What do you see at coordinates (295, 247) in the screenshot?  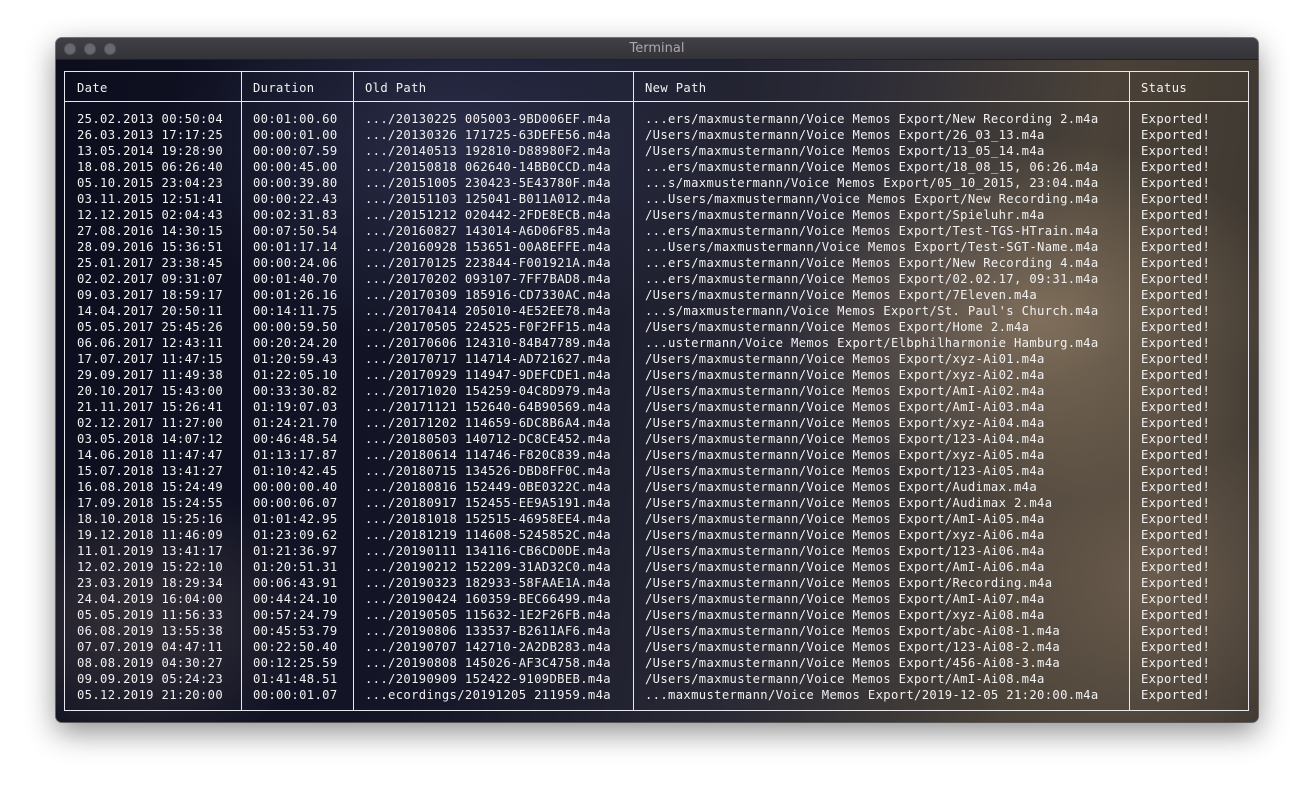 I see `cell-duration: 00:01:17.14` at bounding box center [295, 247].